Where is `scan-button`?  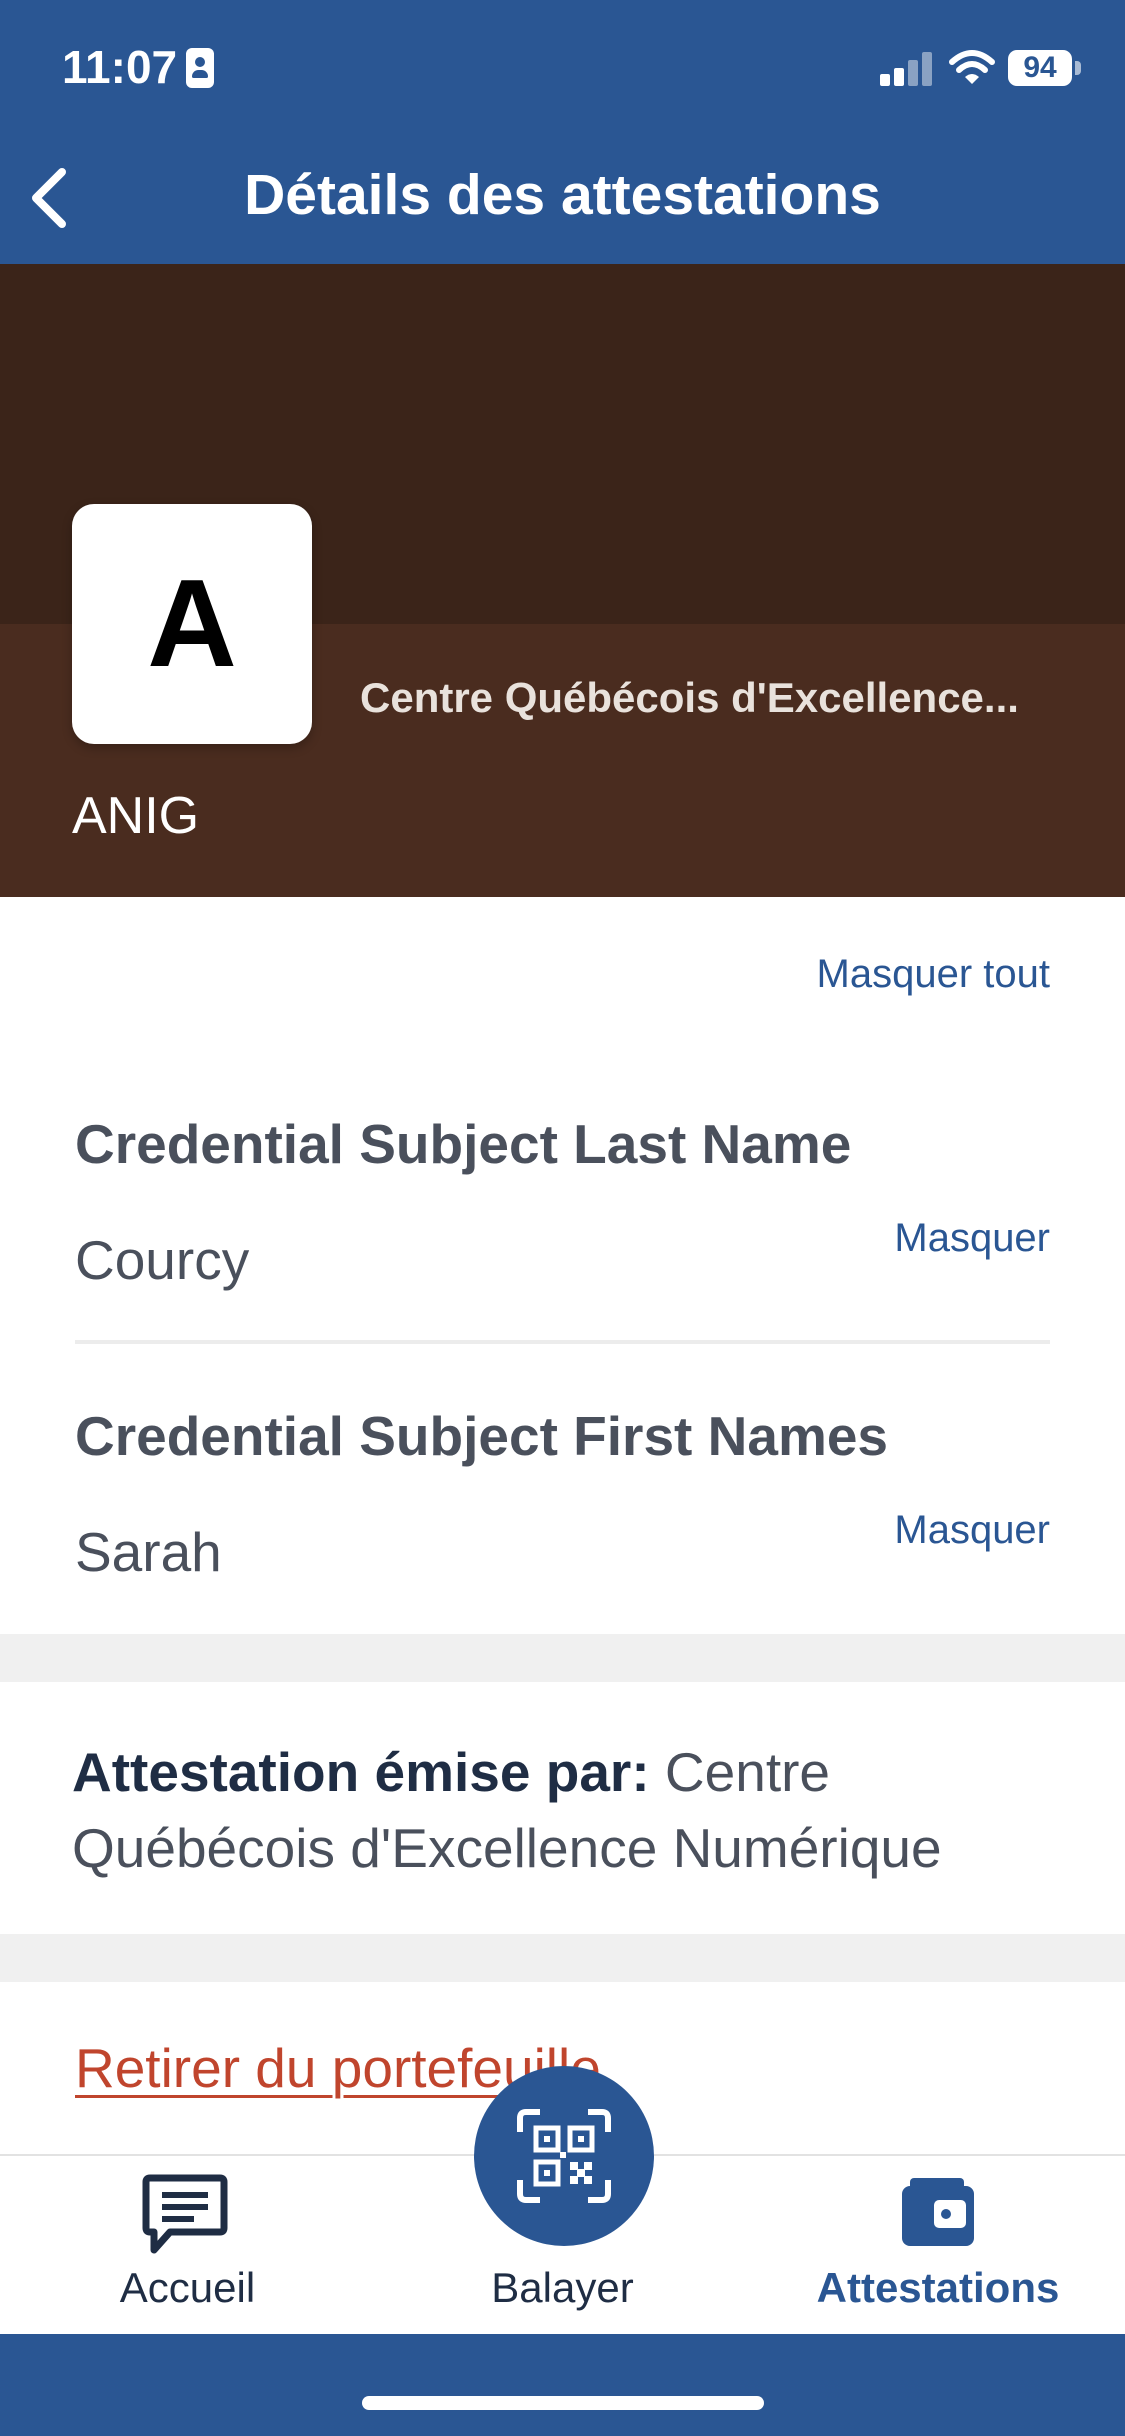
scan-button is located at coordinates (564, 2156).